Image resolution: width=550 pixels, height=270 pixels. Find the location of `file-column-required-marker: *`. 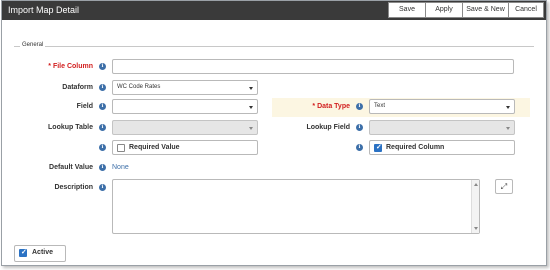

file-column-required-marker: * is located at coordinates (49, 66).